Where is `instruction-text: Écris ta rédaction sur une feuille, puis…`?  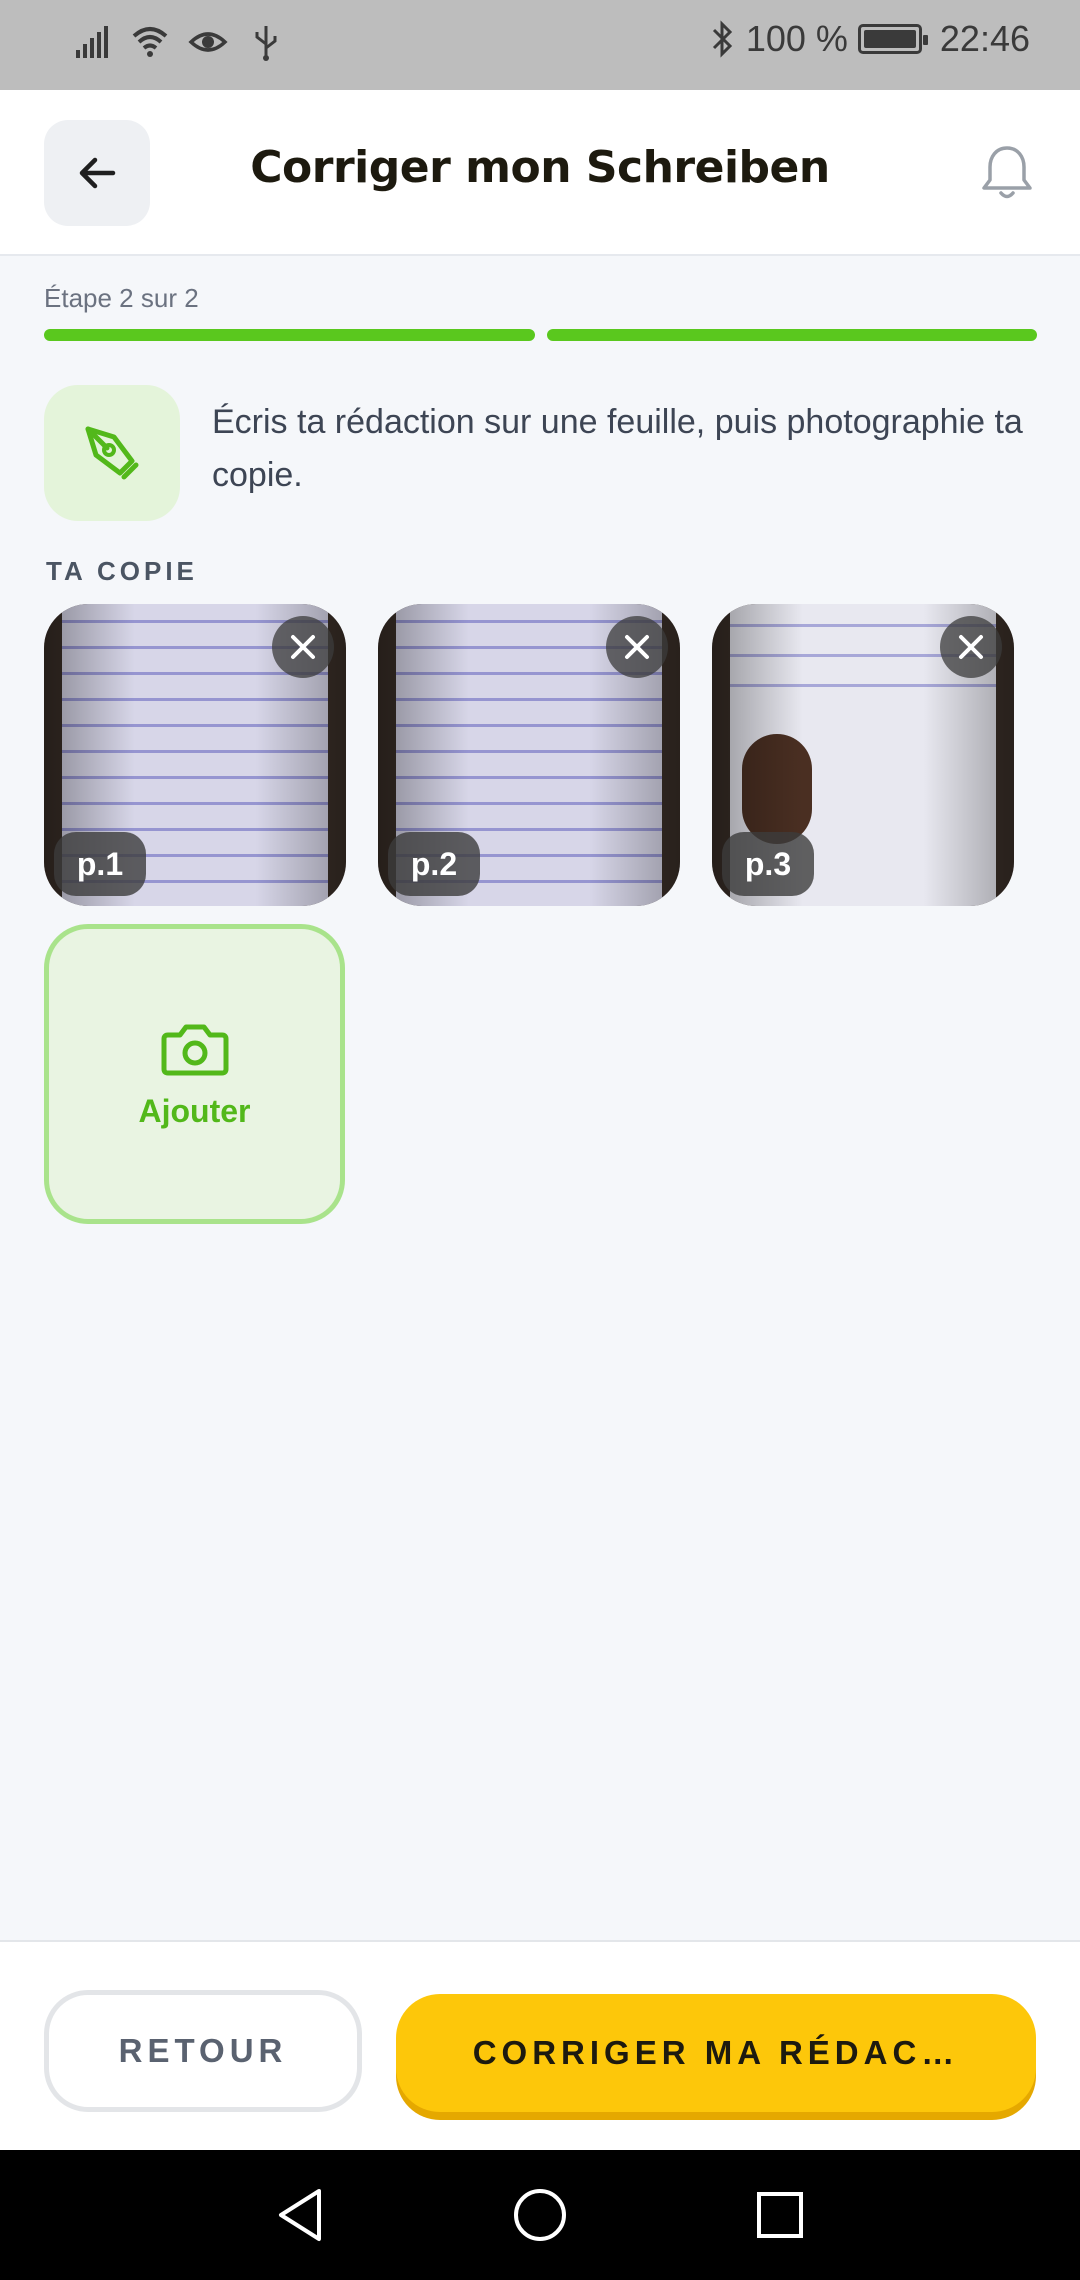
instruction-text: Écris ta rédaction sur une feuille, puis… is located at coordinates (617, 448).